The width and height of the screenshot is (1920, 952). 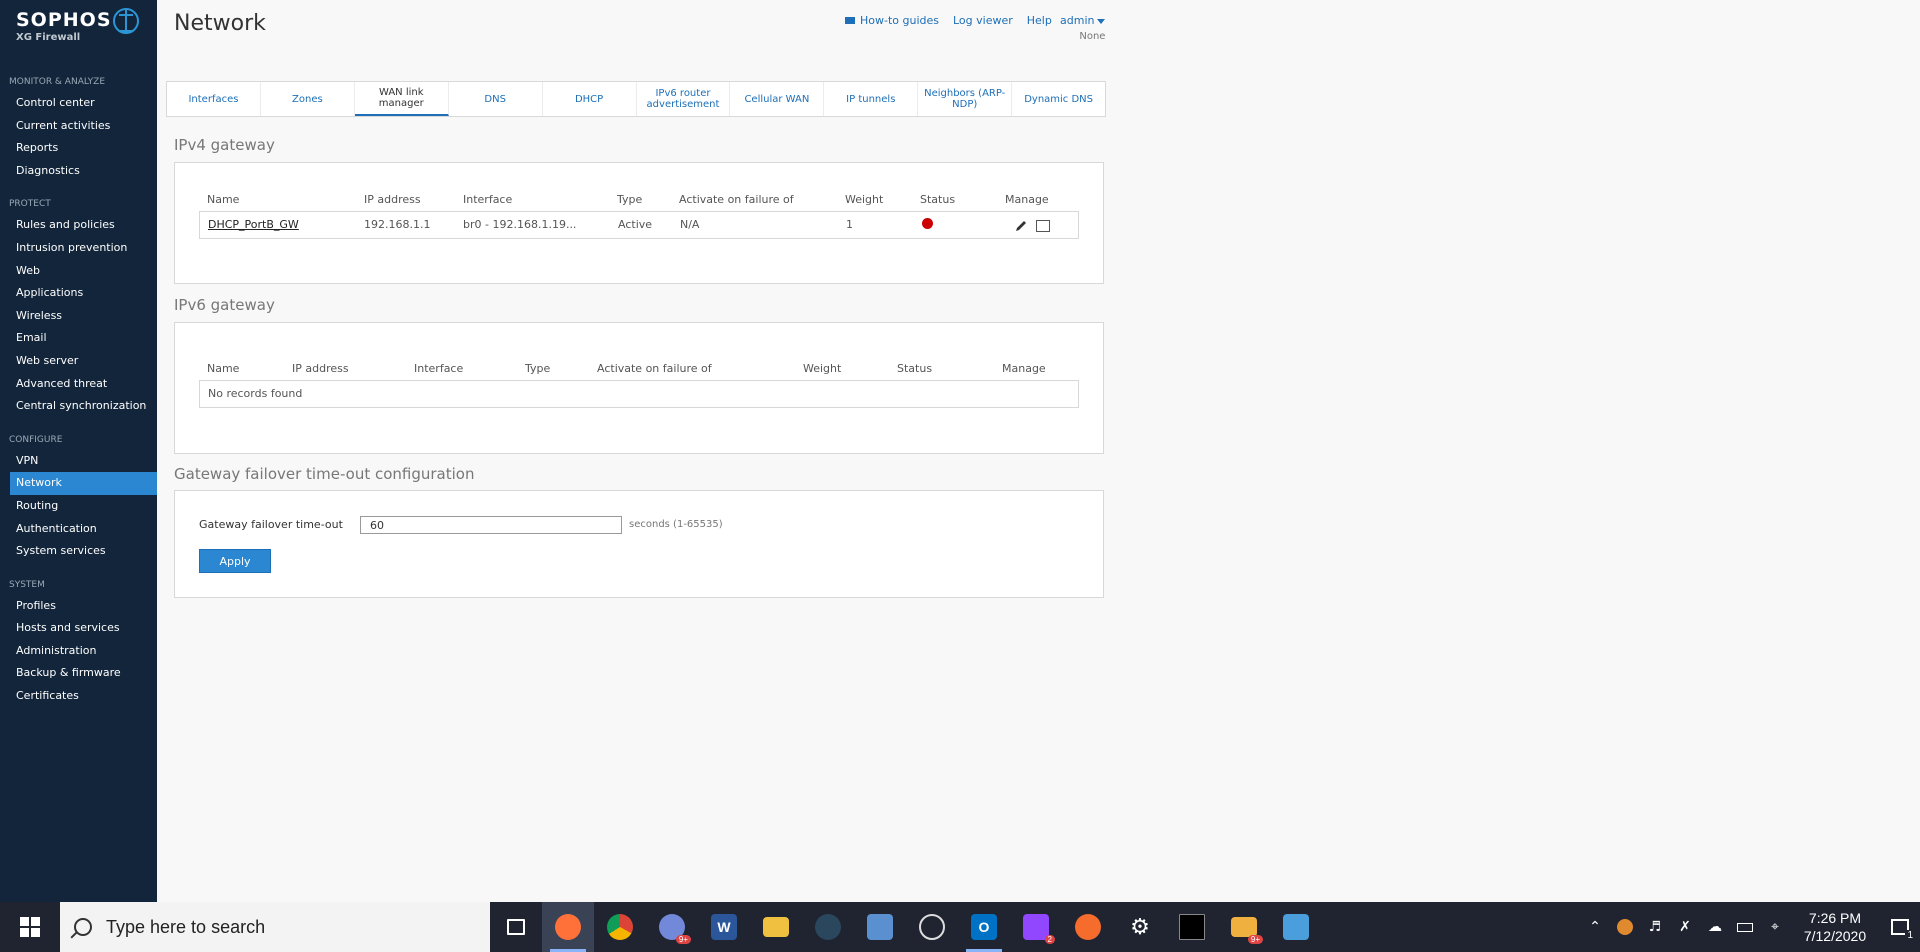 What do you see at coordinates (1021, 227) in the screenshot?
I see `edit-pencil-icon` at bounding box center [1021, 227].